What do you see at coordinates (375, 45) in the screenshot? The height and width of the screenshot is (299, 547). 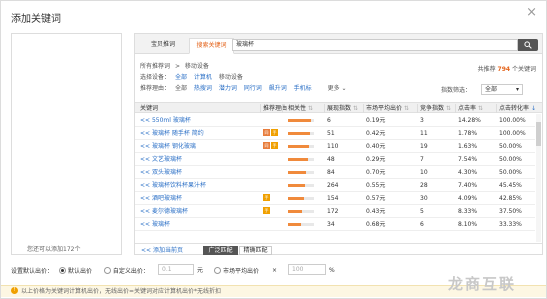 I see `keyword-search-input: 玻璃杯` at bounding box center [375, 45].